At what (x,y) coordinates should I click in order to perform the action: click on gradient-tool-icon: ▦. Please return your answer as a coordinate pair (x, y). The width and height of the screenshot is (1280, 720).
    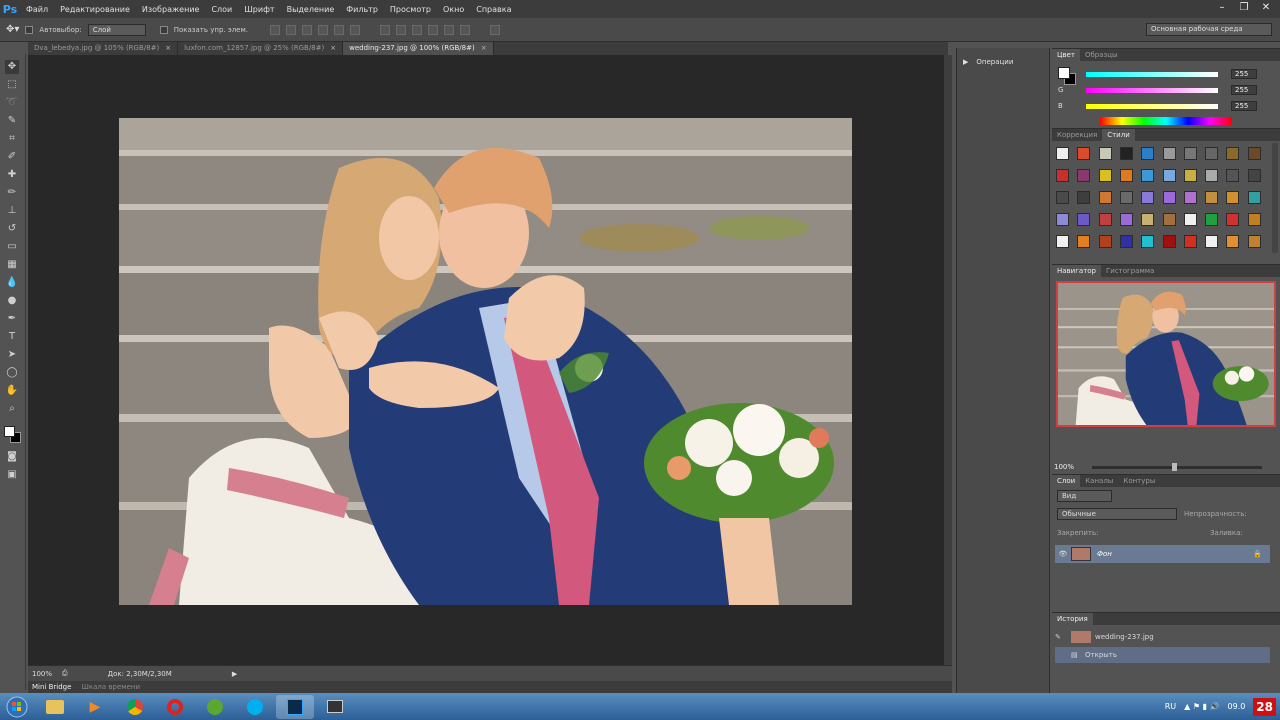
    Looking at the image, I should click on (12, 265).